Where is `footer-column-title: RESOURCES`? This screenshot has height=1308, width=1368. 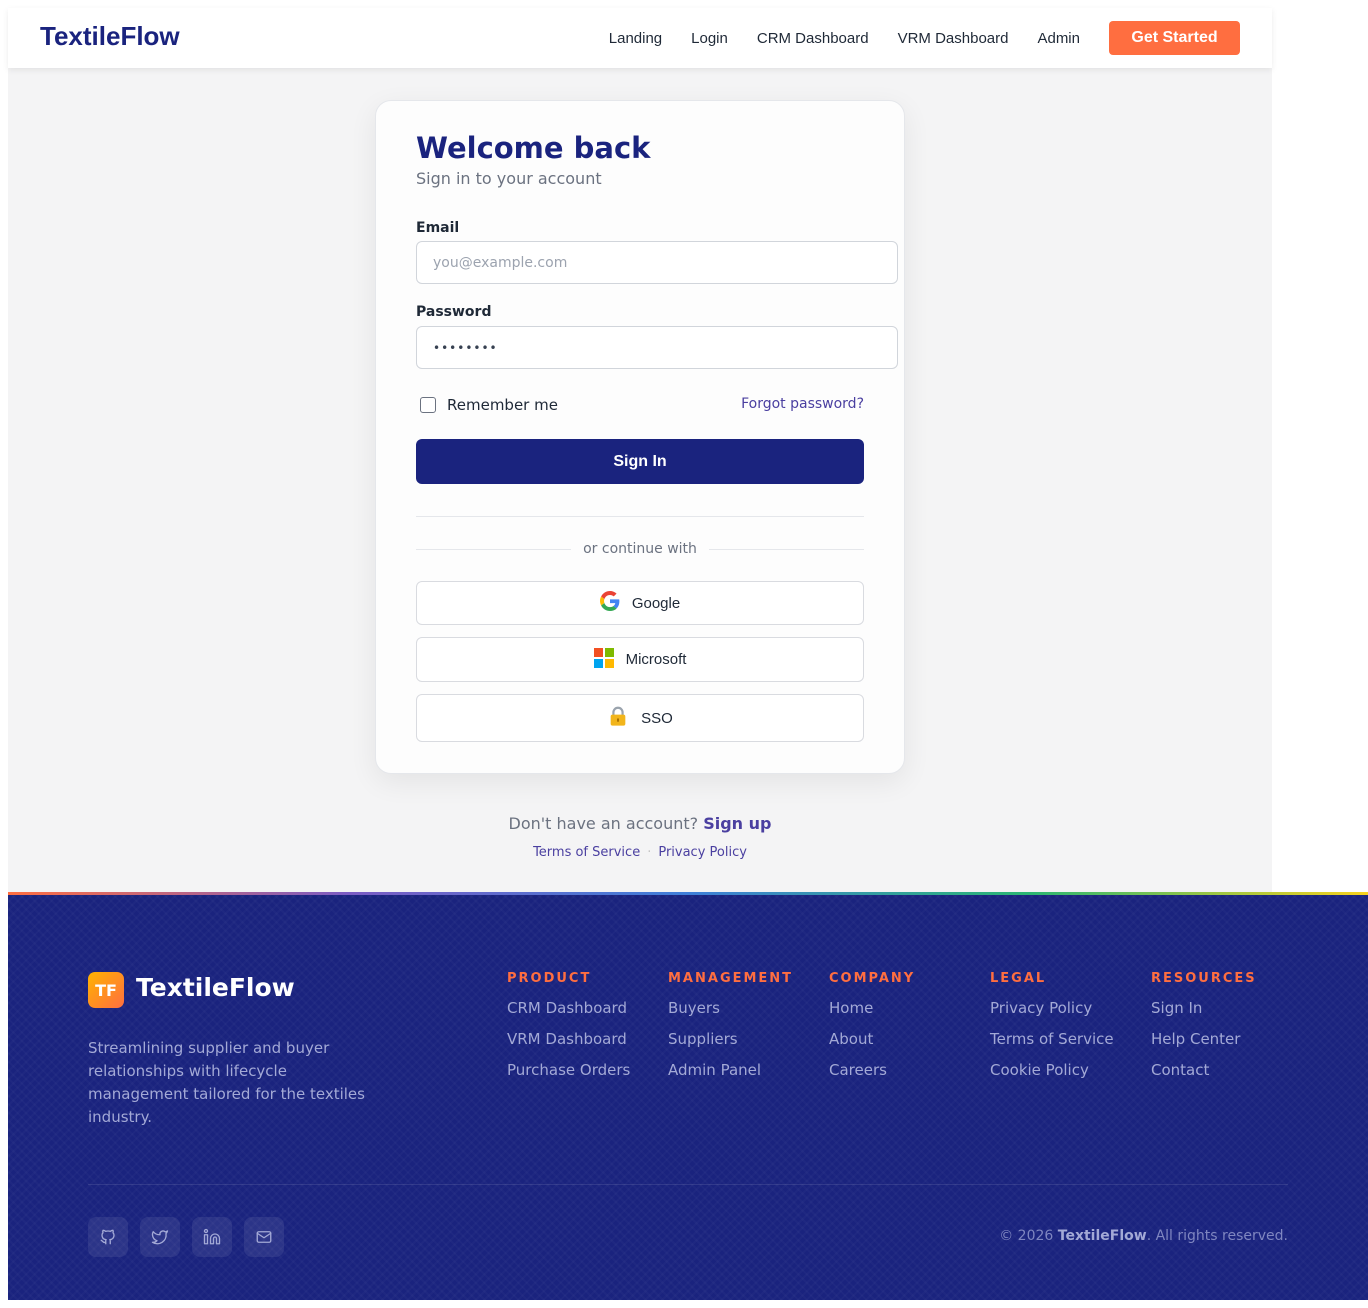 footer-column-title: RESOURCES is located at coordinates (1204, 978).